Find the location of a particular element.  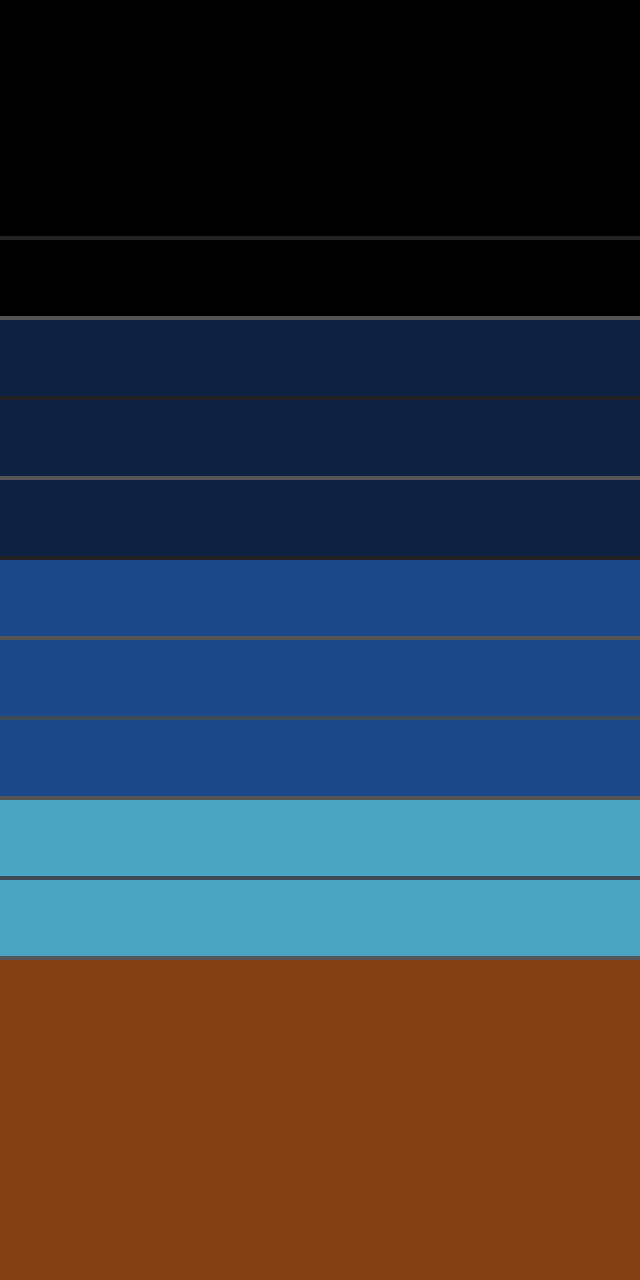

band-black is located at coordinates (320, 278).